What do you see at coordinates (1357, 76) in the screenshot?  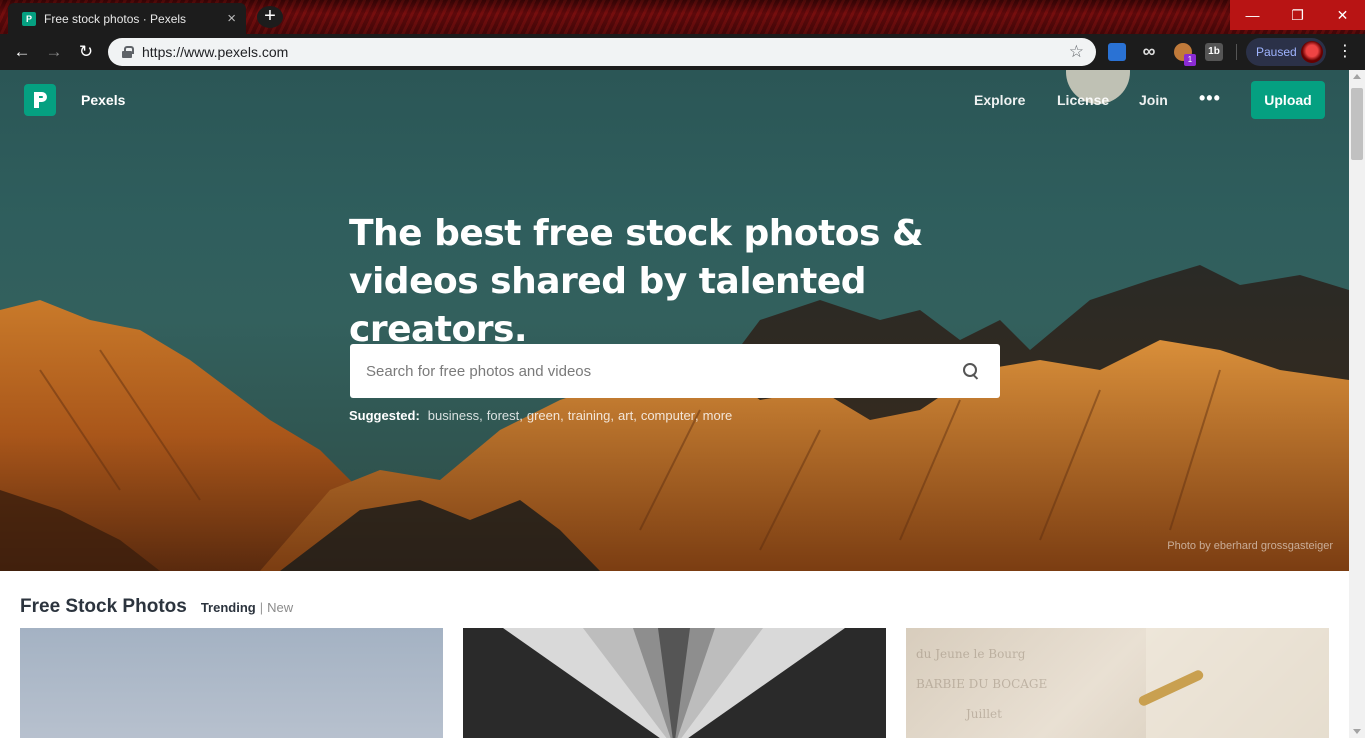 I see `scroll-up-icon` at bounding box center [1357, 76].